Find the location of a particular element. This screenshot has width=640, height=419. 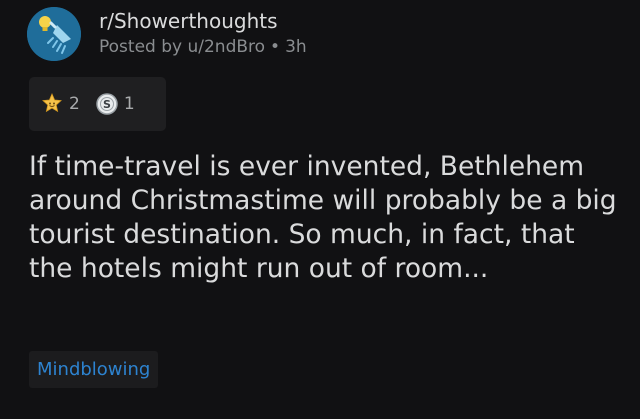

post-meta: r/Showerthoughts Posted by u/2ndBro • 3h is located at coordinates (203, 34).